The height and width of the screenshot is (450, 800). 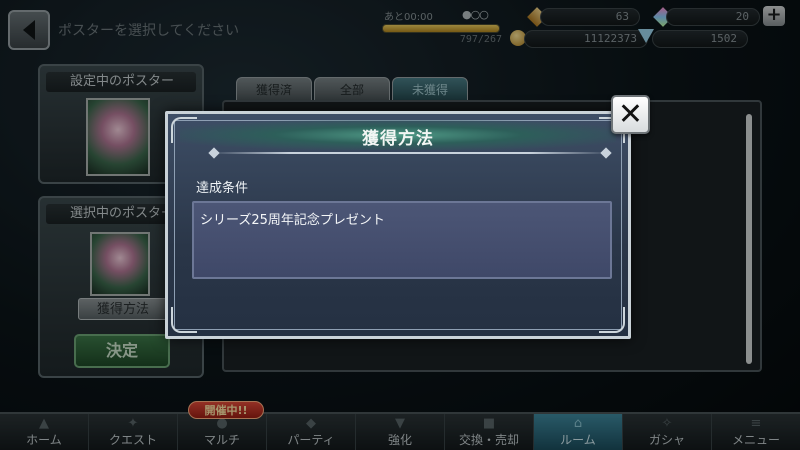 I want to click on dialog-title-bar: 獲得方法, so click(x=398, y=137).